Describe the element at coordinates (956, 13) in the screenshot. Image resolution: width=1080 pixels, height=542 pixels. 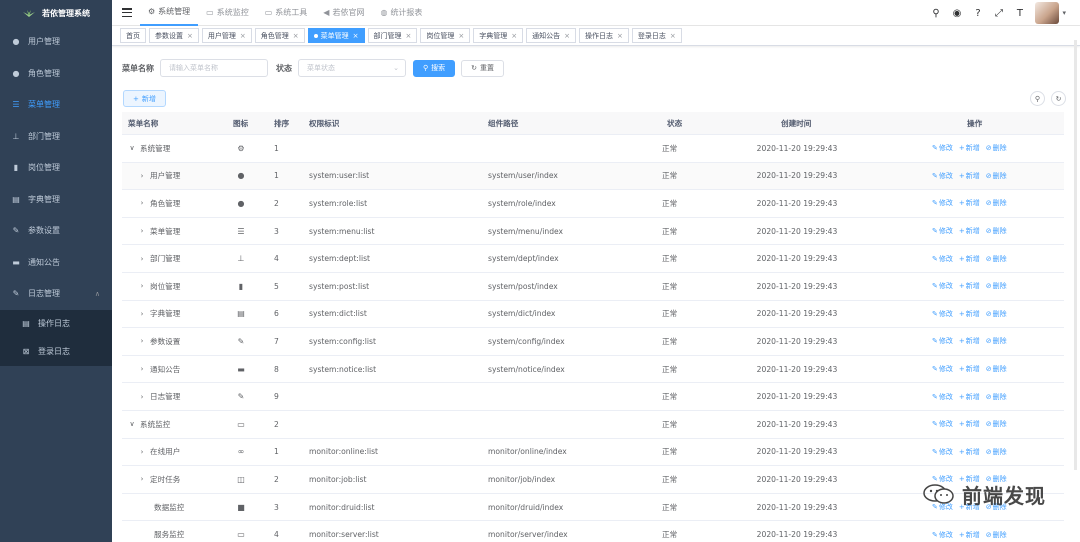
I see `github-icon: ◉` at that location.